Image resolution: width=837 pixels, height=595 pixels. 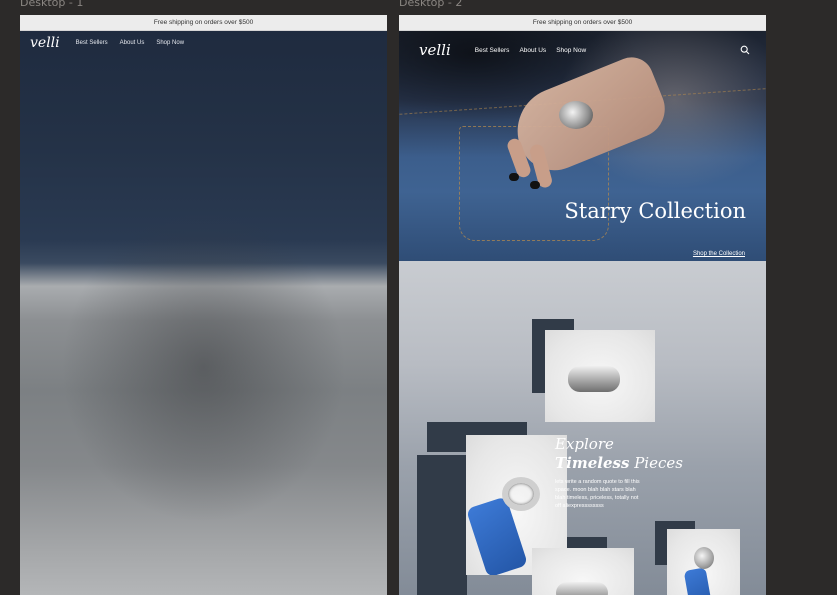 I want to click on frame-label-desktop-1: Desktop - 1, so click(x=51, y=4).